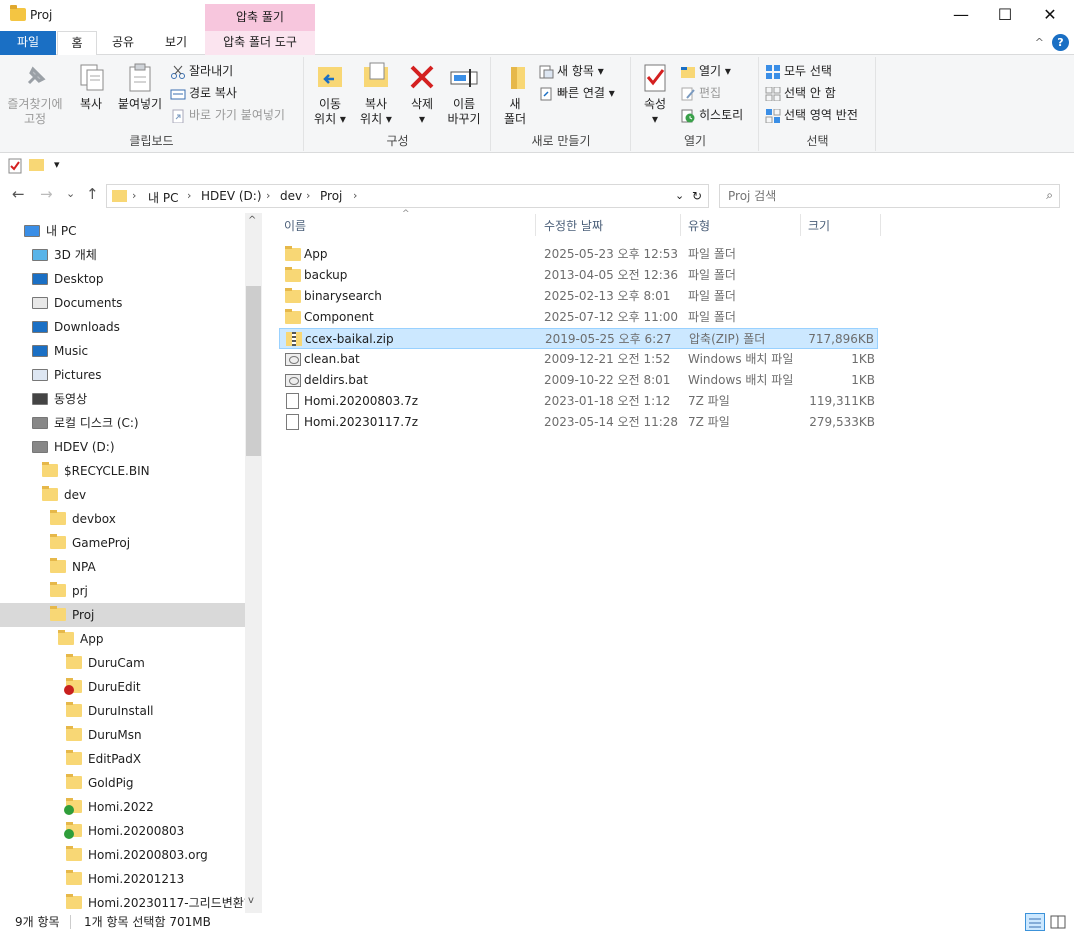 Image resolution: width=1074 pixels, height=935 pixels. I want to click on delete-button: 삭제 ▾, so click(422, 94).